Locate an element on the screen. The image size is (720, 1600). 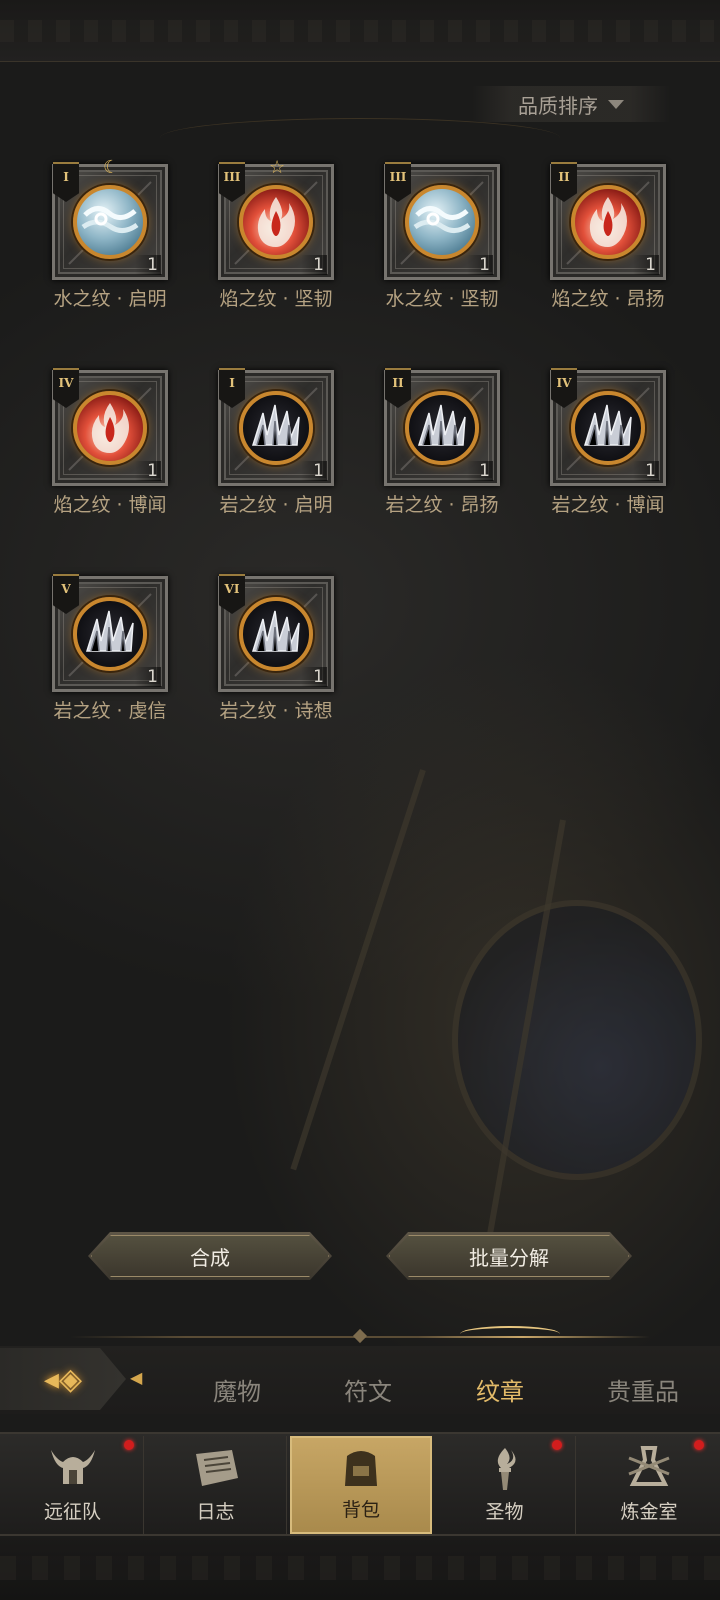
item-name: 岩之纹 · 启明 is located at coordinates (276, 505).